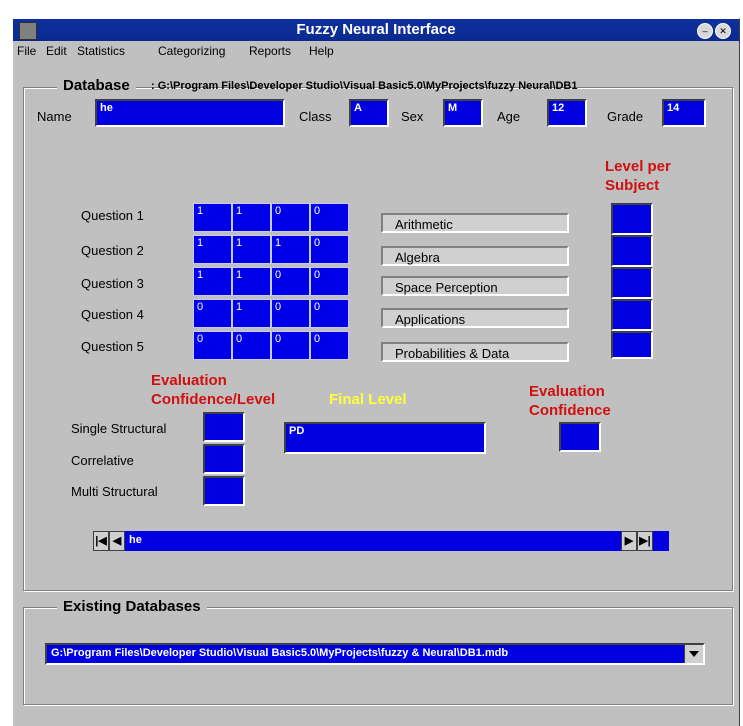  I want to click on multi-structural-label: Multi Structural, so click(114, 491).